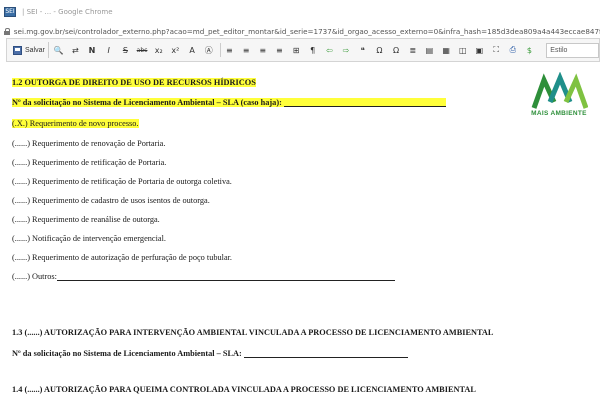 Image resolution: width=600 pixels, height=400 pixels. What do you see at coordinates (34, 276) in the screenshot?
I see `option-other-label: (......) Outros:` at bounding box center [34, 276].